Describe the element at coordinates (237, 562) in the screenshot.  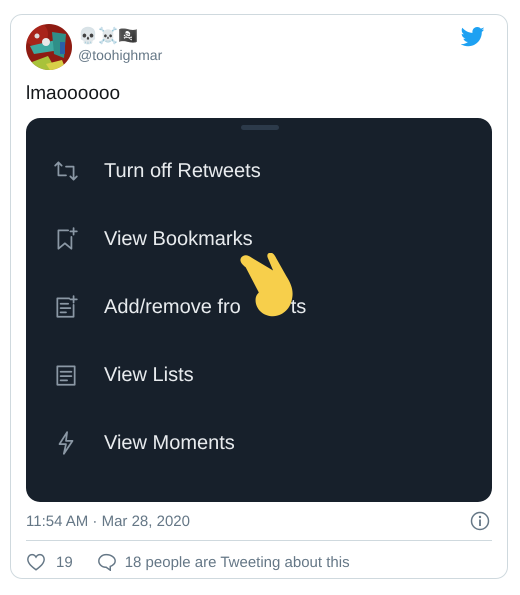
I see `conversation-link: 18 people are Tweeting about this` at that location.